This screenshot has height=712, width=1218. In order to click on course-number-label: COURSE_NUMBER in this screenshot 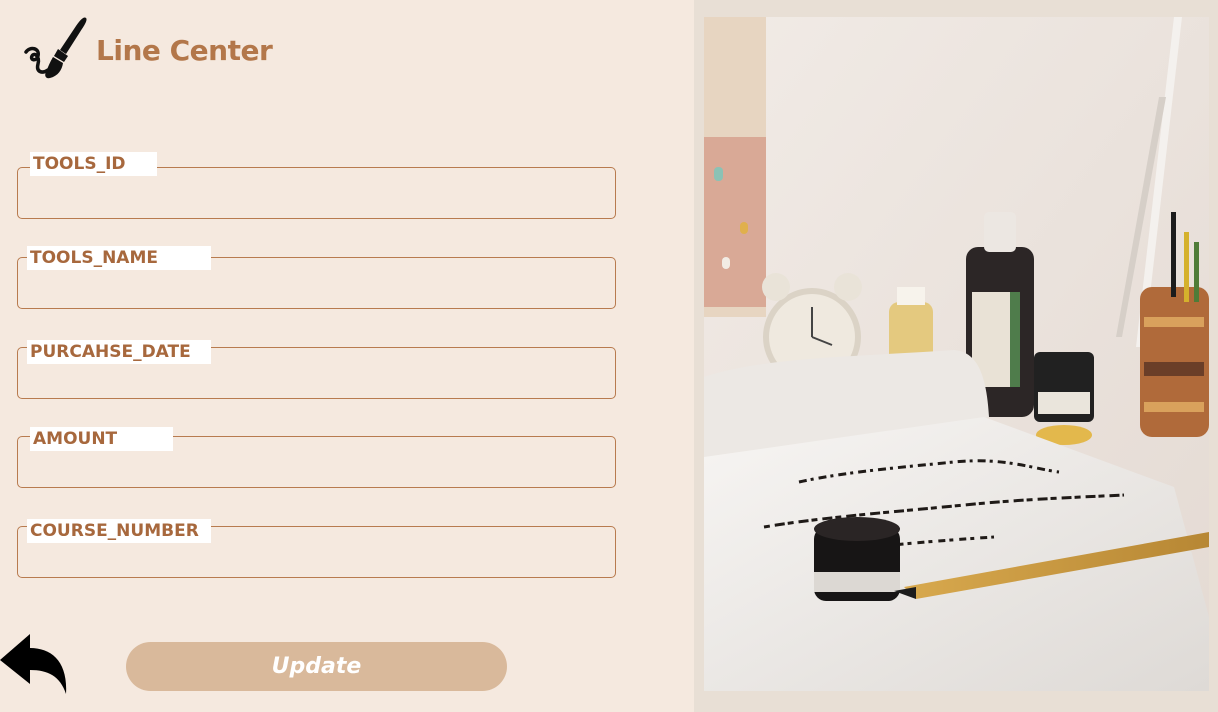, I will do `click(119, 531)`.